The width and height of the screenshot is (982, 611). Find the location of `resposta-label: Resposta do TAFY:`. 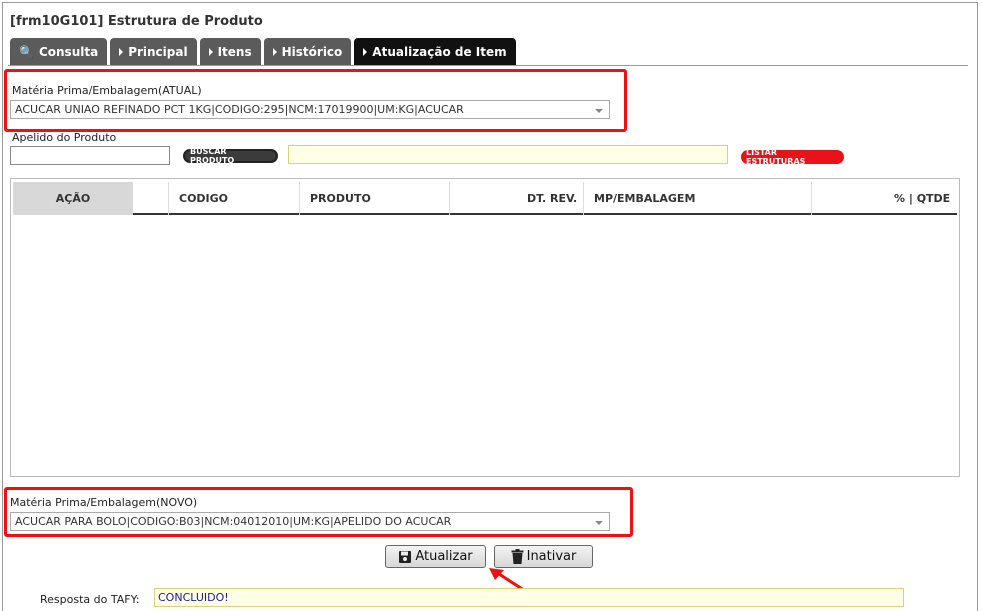

resposta-label: Resposta do TAFY: is located at coordinates (90, 599).